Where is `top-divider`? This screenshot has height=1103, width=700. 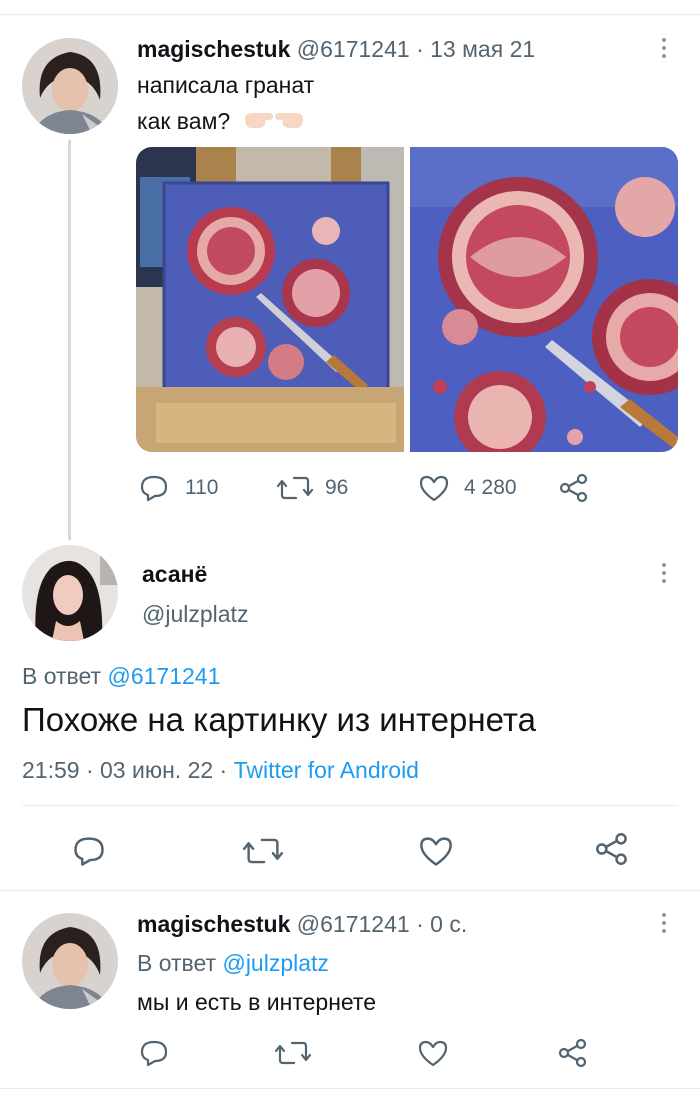
top-divider is located at coordinates (350, 14).